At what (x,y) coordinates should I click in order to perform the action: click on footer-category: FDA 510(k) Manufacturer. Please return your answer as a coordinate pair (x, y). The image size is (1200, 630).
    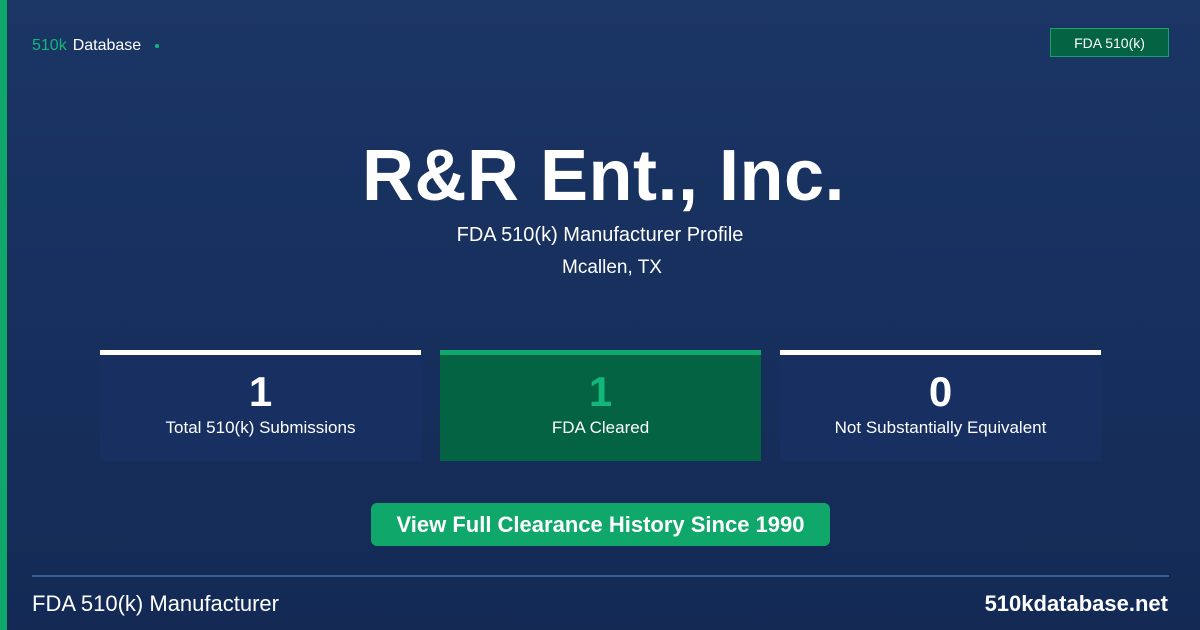
    Looking at the image, I should click on (155, 603).